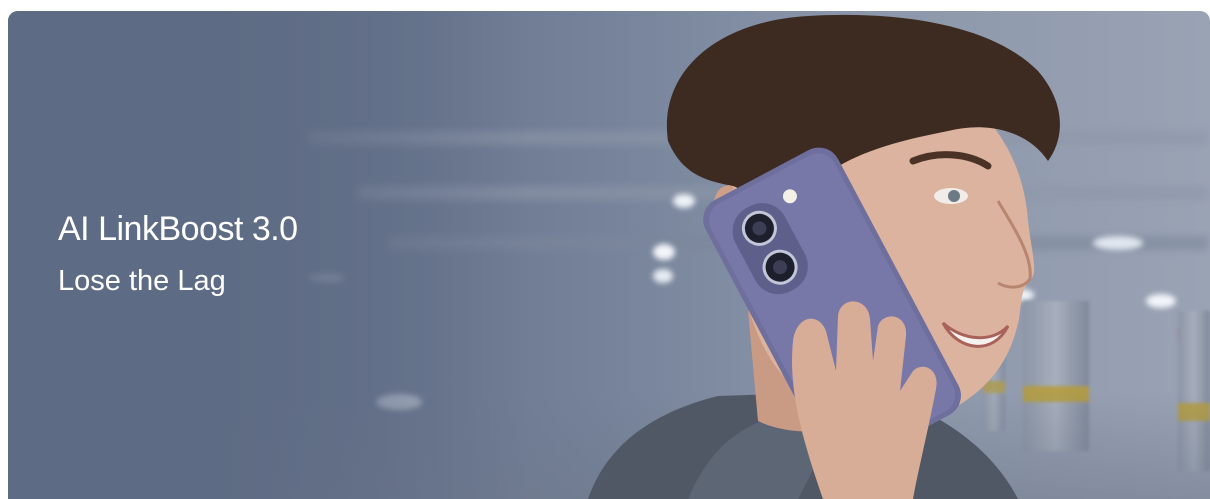 Image resolution: width=1210 pixels, height=499 pixels. What do you see at coordinates (142, 281) in the screenshot?
I see `banner-subline: Lose the Lag` at bounding box center [142, 281].